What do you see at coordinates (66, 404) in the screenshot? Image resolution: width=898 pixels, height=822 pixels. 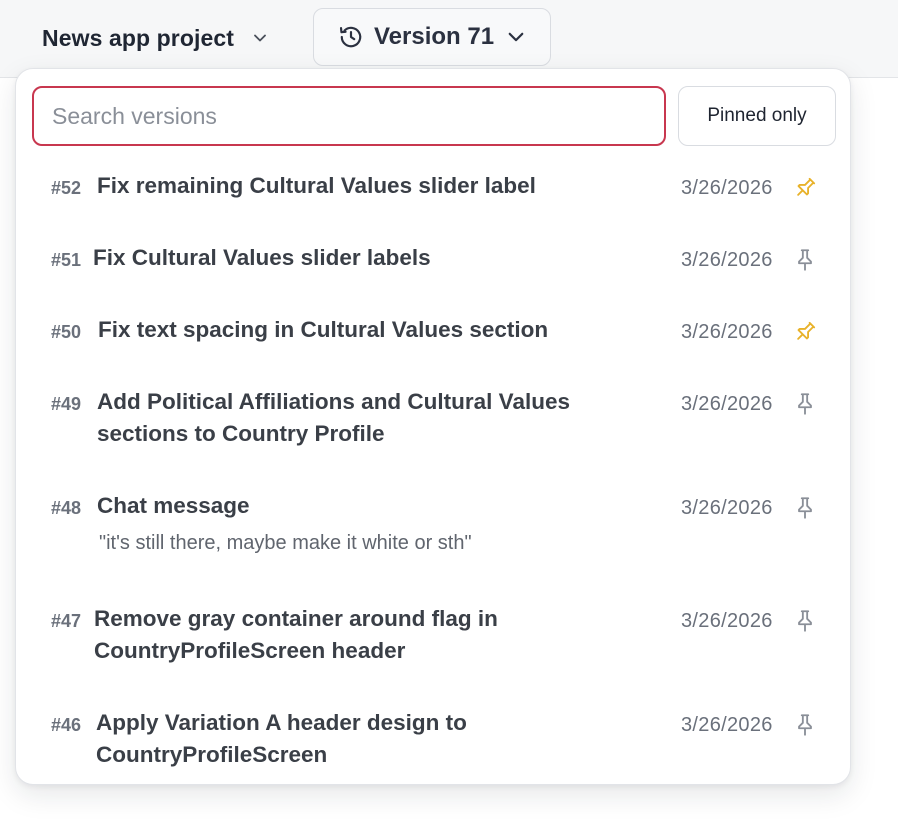 I see `version-number: #49` at bounding box center [66, 404].